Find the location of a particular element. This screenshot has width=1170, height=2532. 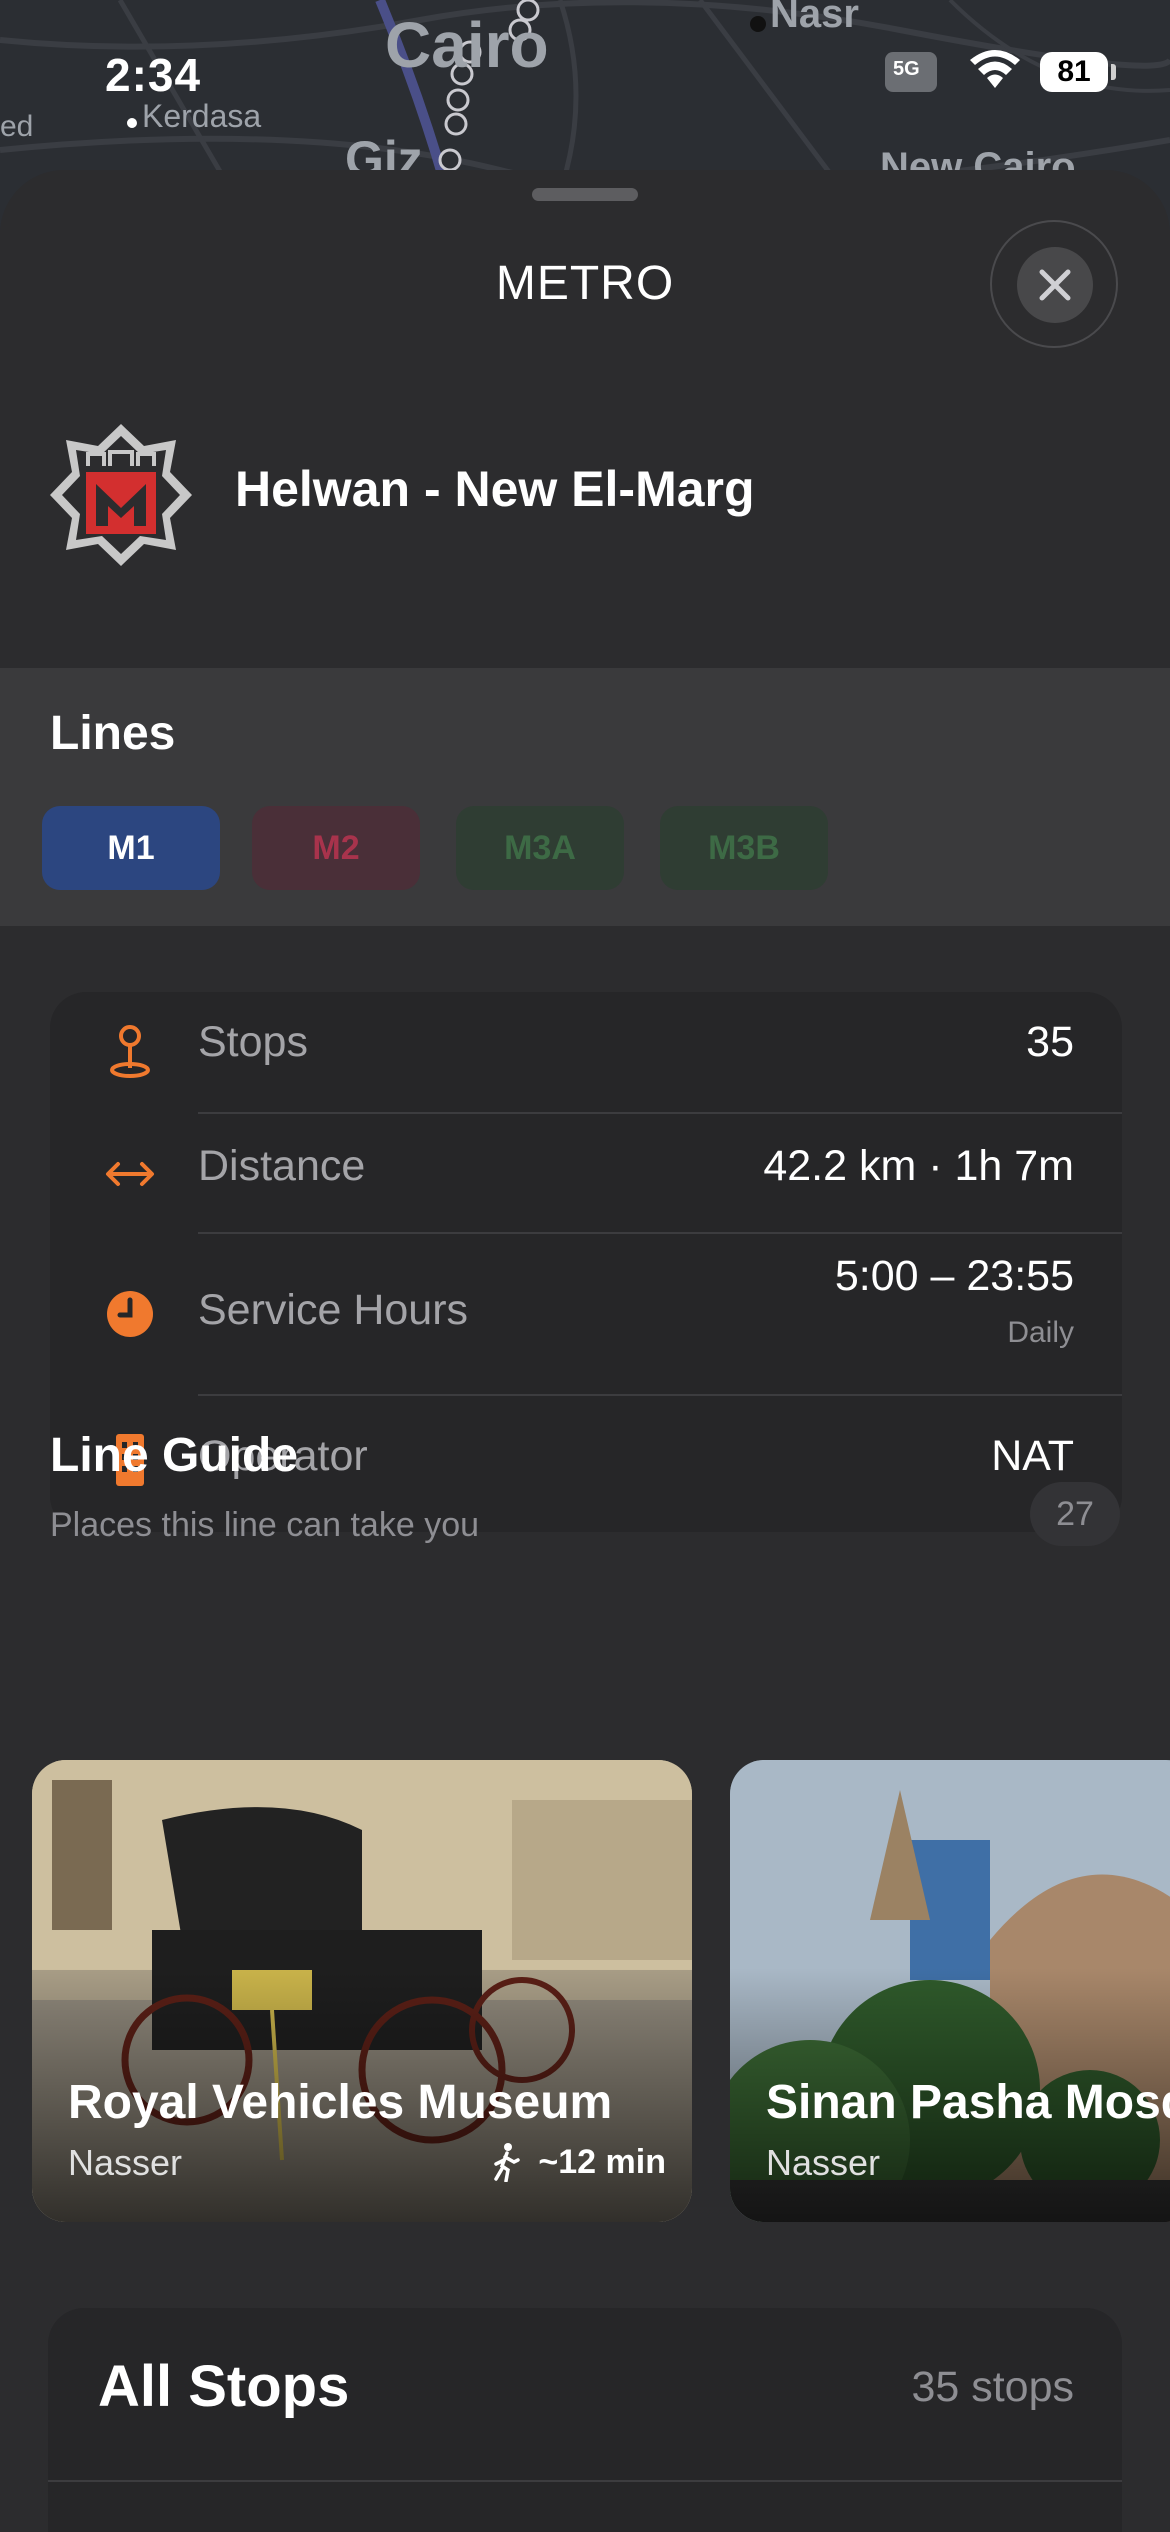

battery-cap is located at coordinates (1113, 72).